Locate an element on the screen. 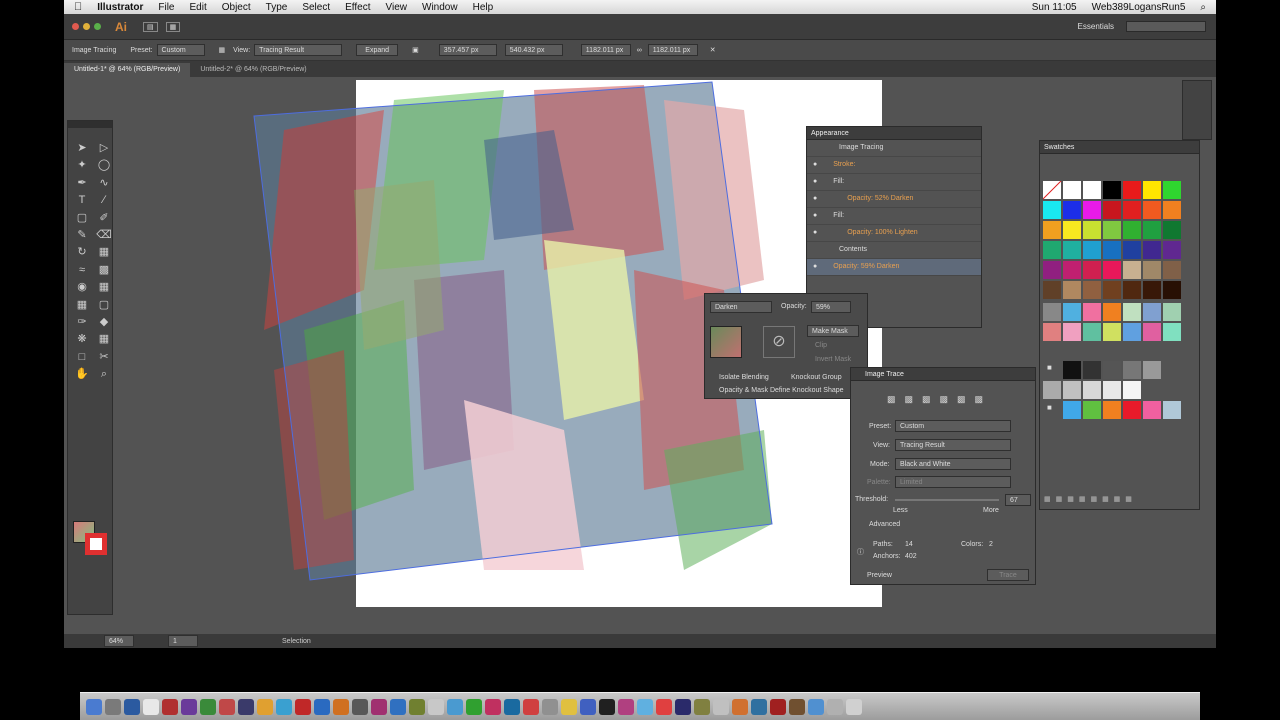 The height and width of the screenshot is (720, 1280). trace-view-dropdown: Tracing Result is located at coordinates (953, 445).